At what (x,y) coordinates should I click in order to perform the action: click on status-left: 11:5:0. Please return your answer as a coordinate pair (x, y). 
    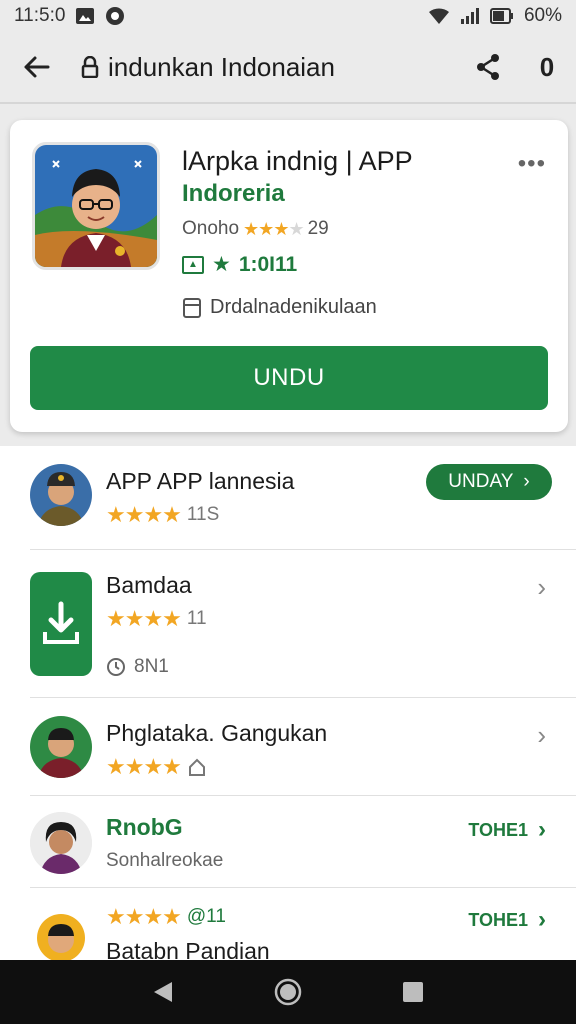
    Looking at the image, I should click on (69, 16).